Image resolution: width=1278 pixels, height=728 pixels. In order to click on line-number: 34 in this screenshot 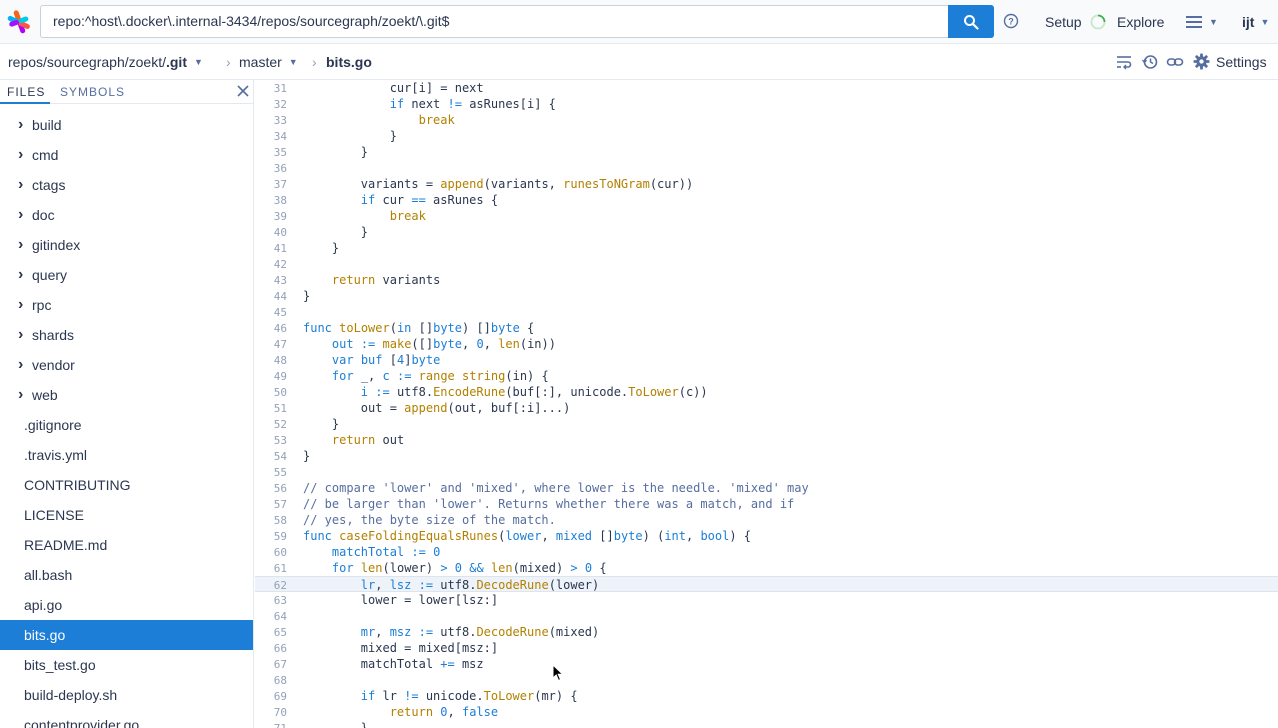, I will do `click(271, 137)`.